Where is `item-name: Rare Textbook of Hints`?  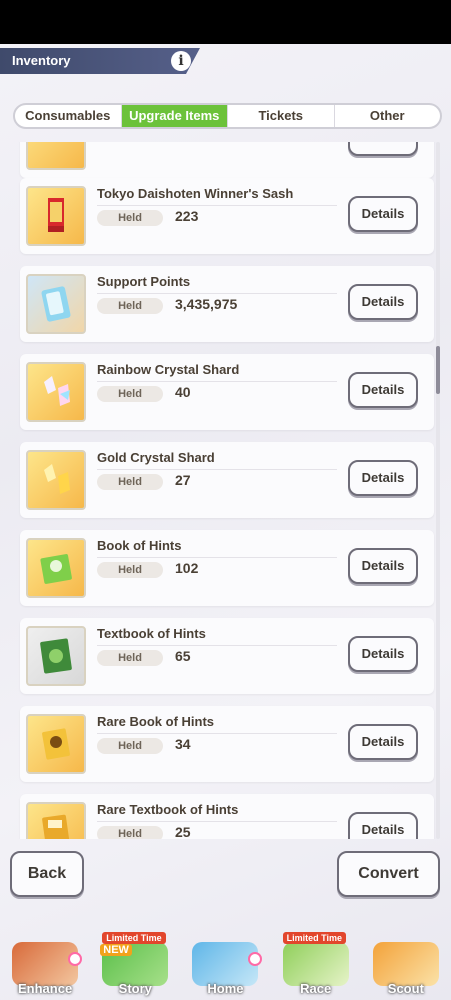
item-name: Rare Textbook of Hints is located at coordinates (168, 809).